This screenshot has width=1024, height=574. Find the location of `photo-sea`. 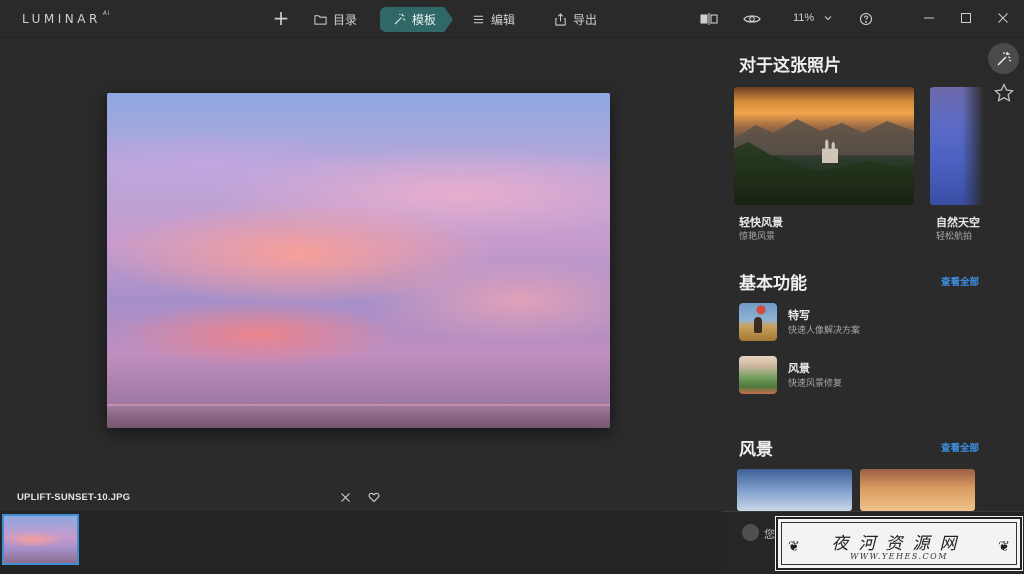

photo-sea is located at coordinates (358, 417).